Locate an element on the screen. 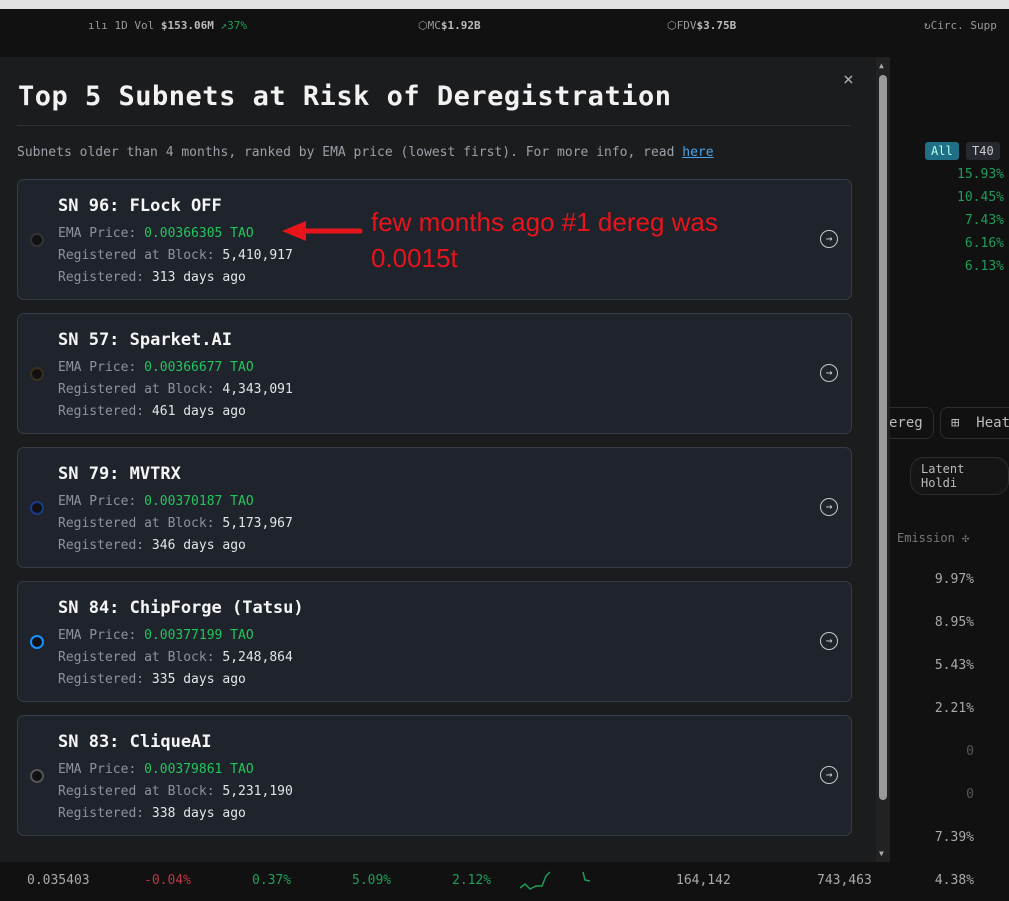 The height and width of the screenshot is (901, 1009). filter-all: All is located at coordinates (942, 151).